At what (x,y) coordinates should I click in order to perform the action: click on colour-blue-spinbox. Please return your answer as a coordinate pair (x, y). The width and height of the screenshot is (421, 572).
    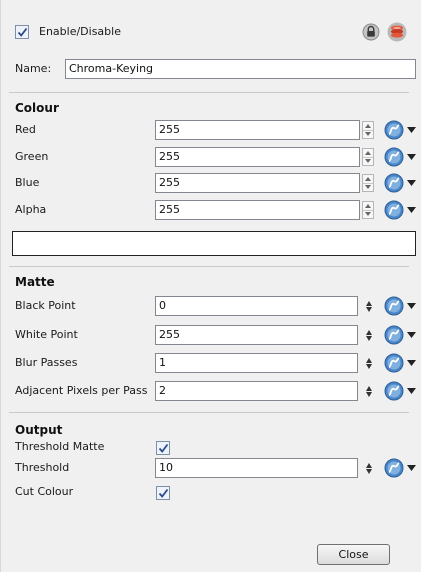
    Looking at the image, I should click on (368, 183).